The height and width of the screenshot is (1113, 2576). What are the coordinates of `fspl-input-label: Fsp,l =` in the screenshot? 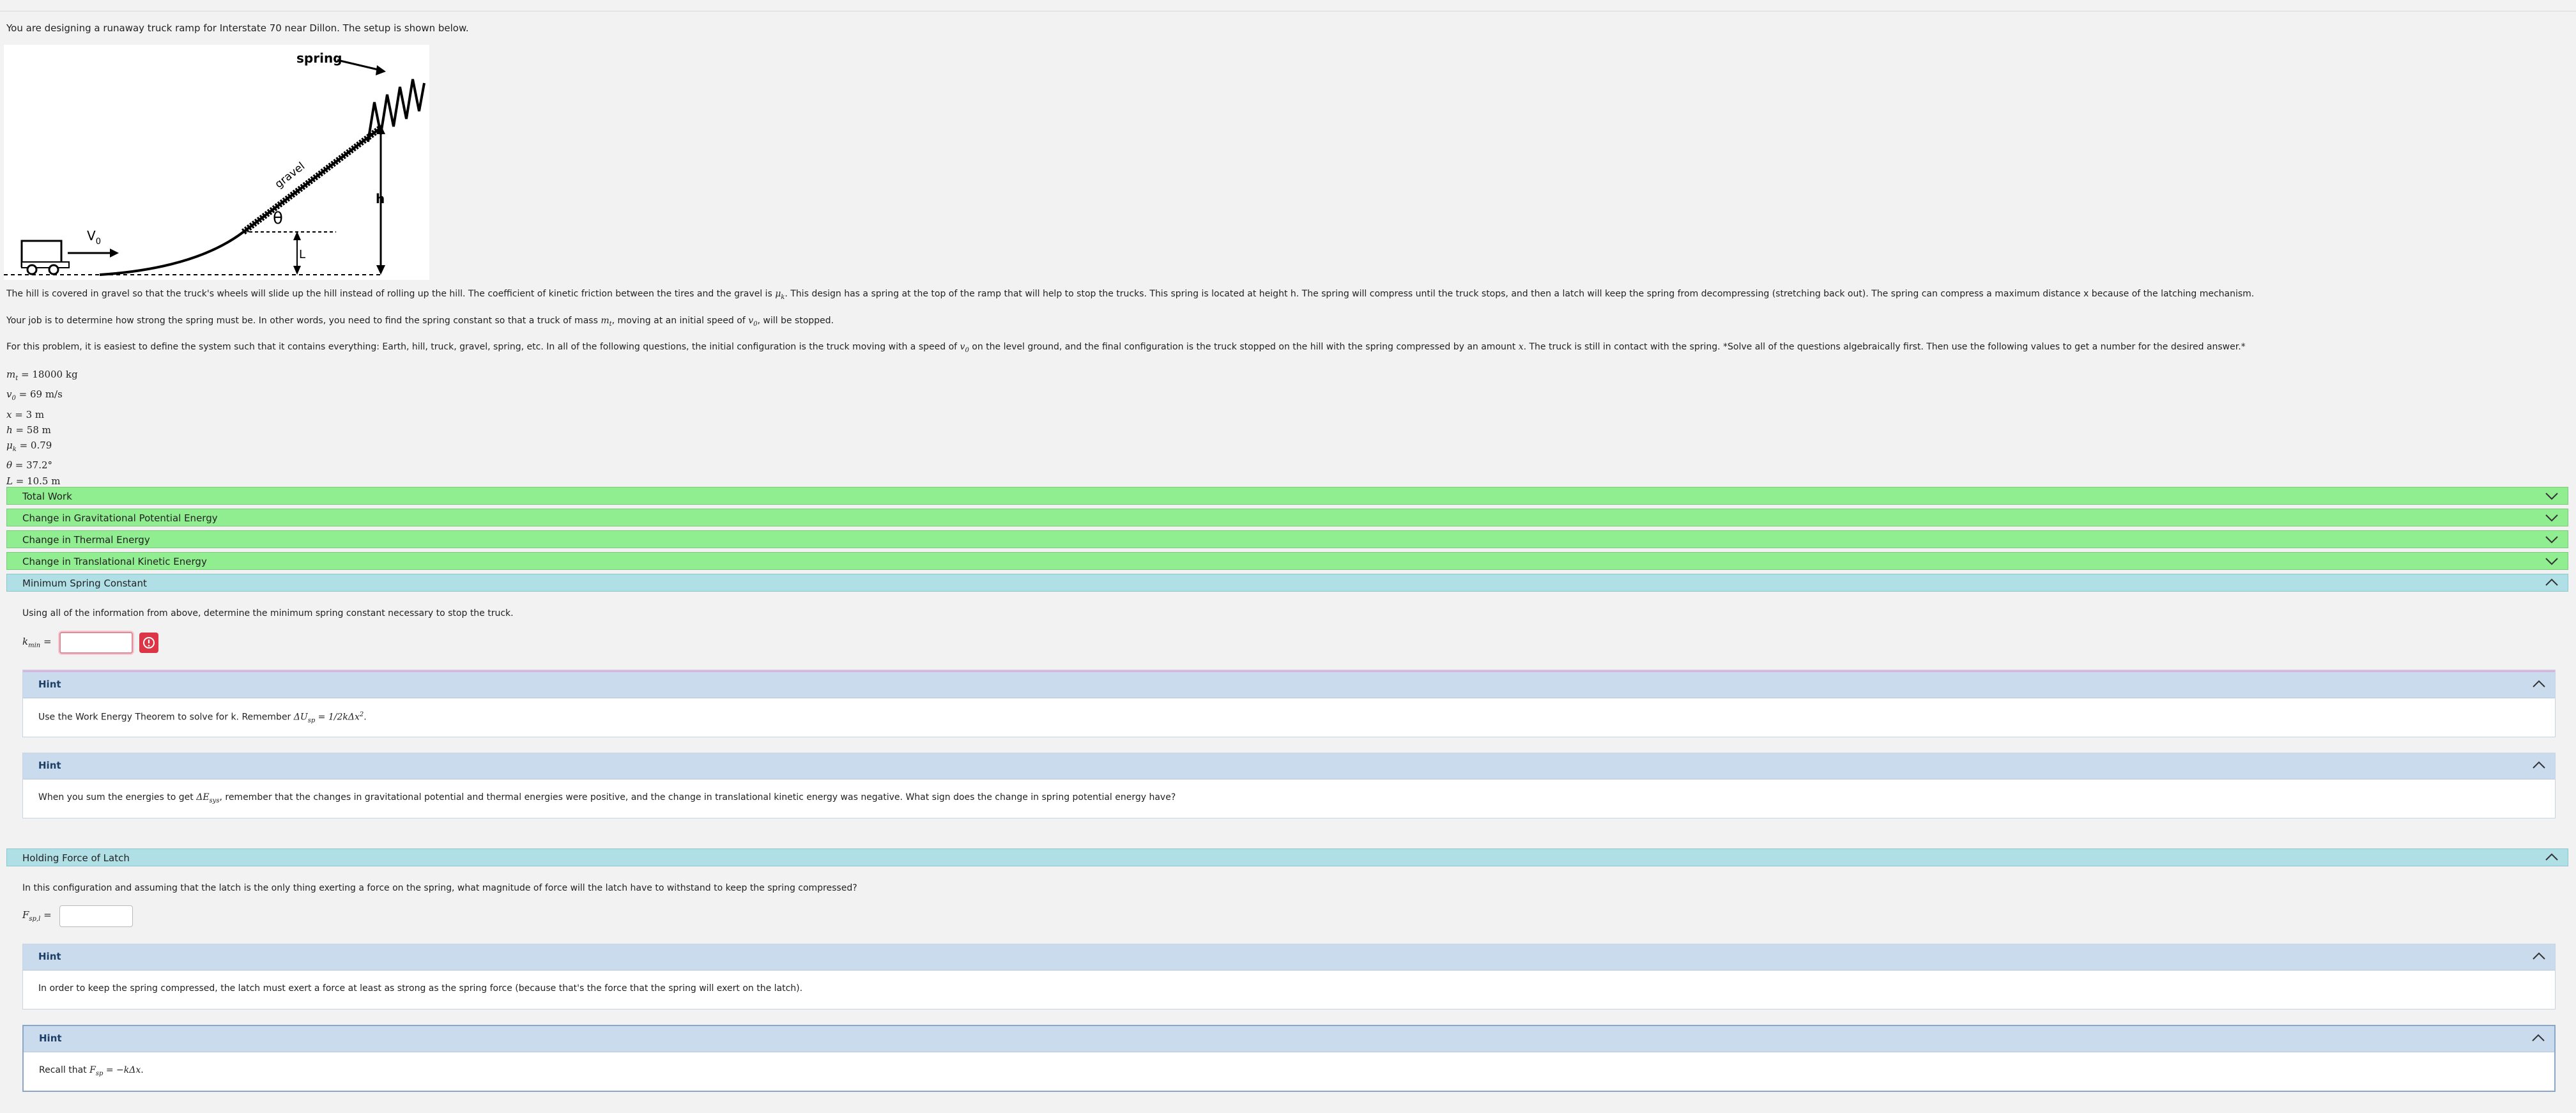 It's located at (37, 916).